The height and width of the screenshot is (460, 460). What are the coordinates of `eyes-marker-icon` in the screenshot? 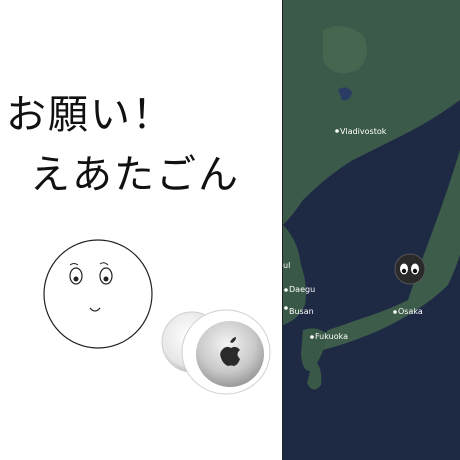 It's located at (410, 269).